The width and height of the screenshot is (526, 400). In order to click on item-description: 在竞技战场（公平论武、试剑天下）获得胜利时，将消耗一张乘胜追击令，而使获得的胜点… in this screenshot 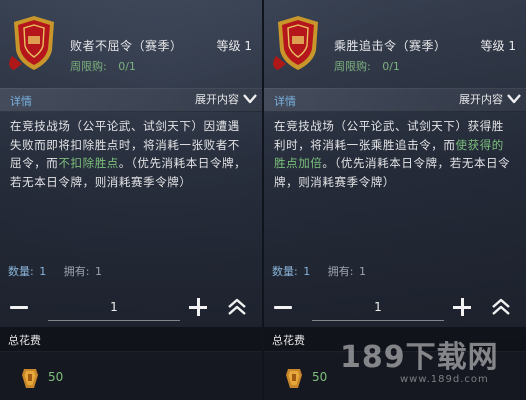, I will do `click(393, 154)`.